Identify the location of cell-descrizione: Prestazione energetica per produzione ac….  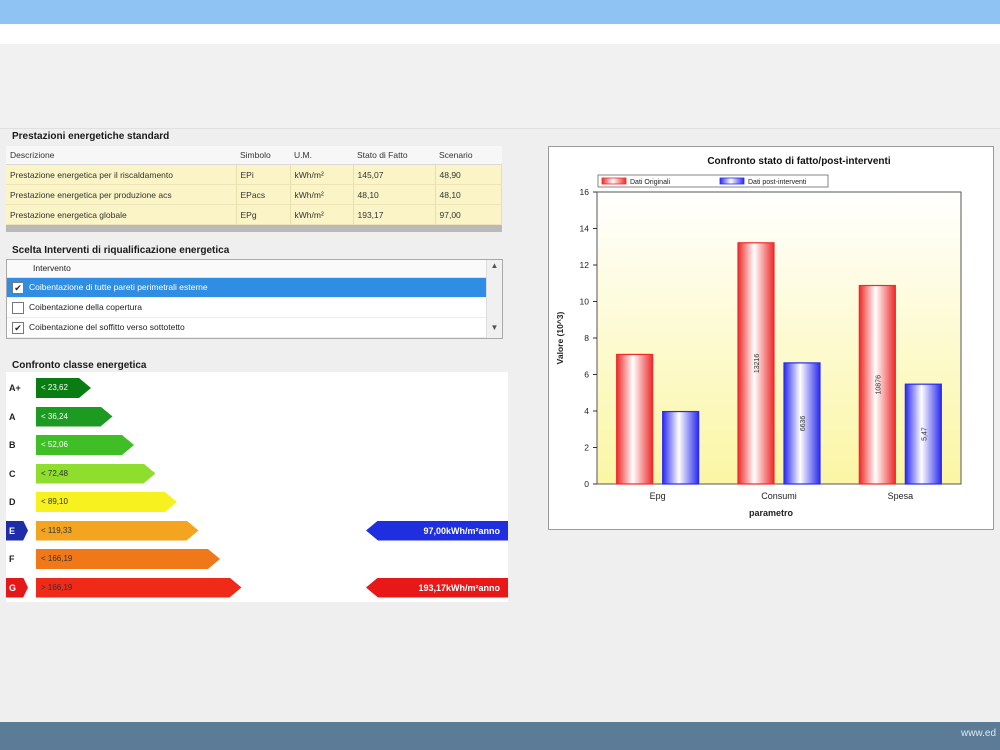
(121, 194).